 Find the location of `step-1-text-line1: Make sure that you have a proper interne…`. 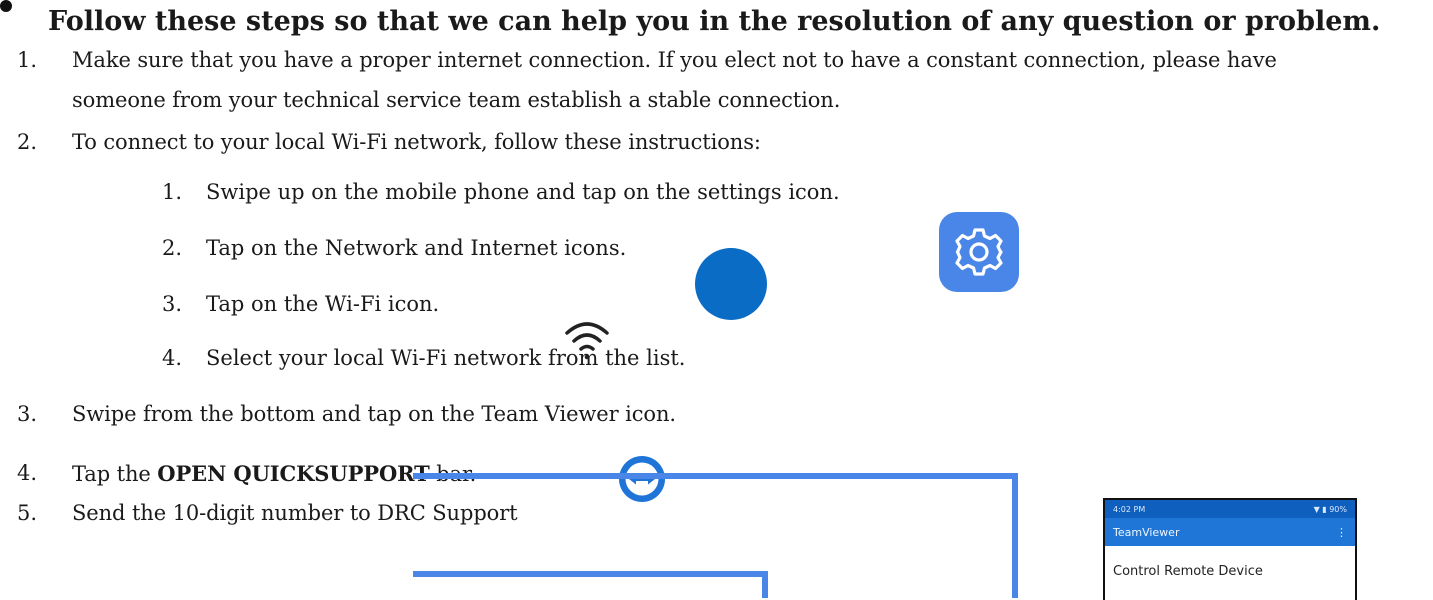

step-1-text-line1: Make sure that you have a proper interne… is located at coordinates (674, 60).